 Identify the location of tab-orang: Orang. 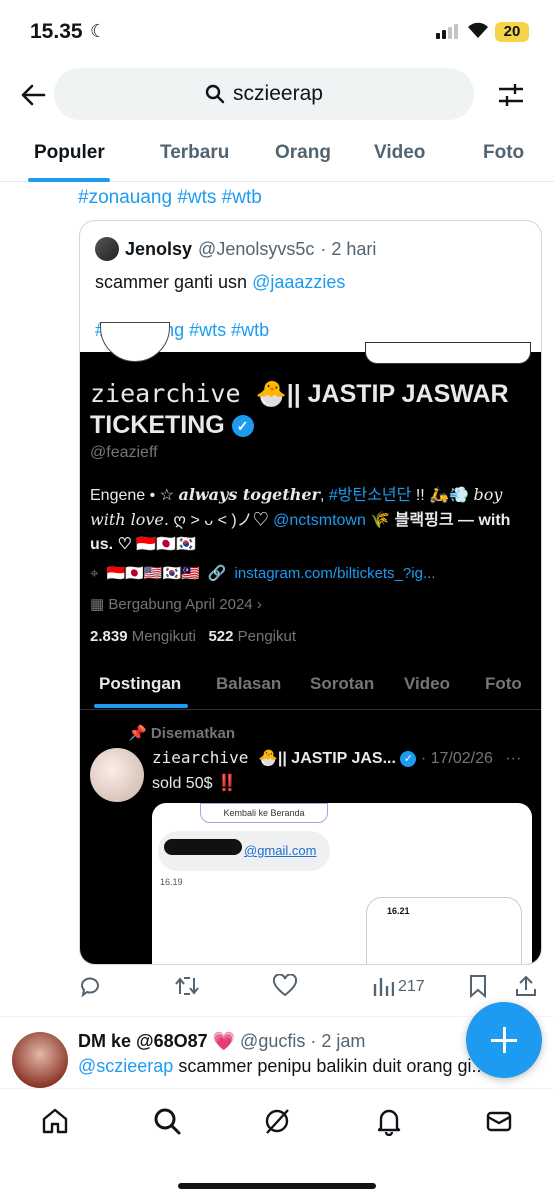
(303, 153).